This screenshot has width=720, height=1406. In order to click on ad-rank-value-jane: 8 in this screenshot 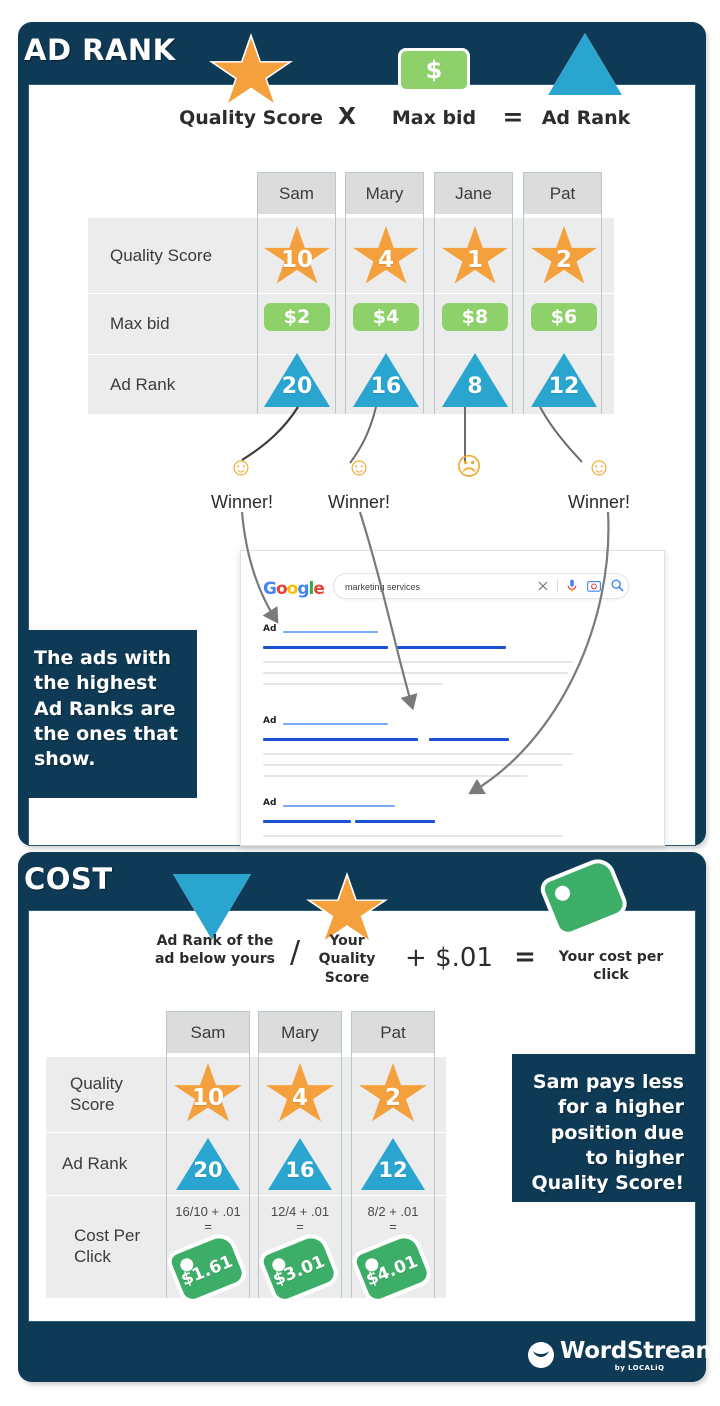, I will do `click(475, 386)`.